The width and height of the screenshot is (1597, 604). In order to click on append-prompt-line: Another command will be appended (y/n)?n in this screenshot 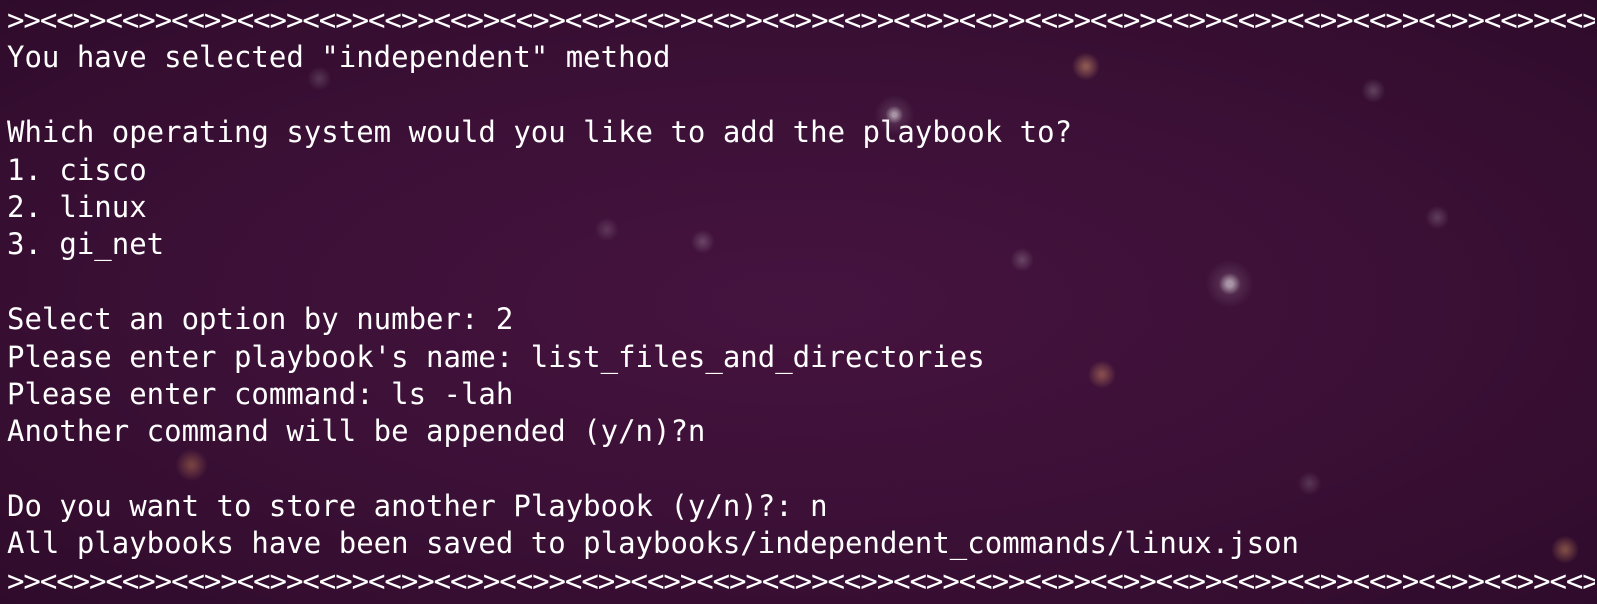, I will do `click(356, 431)`.